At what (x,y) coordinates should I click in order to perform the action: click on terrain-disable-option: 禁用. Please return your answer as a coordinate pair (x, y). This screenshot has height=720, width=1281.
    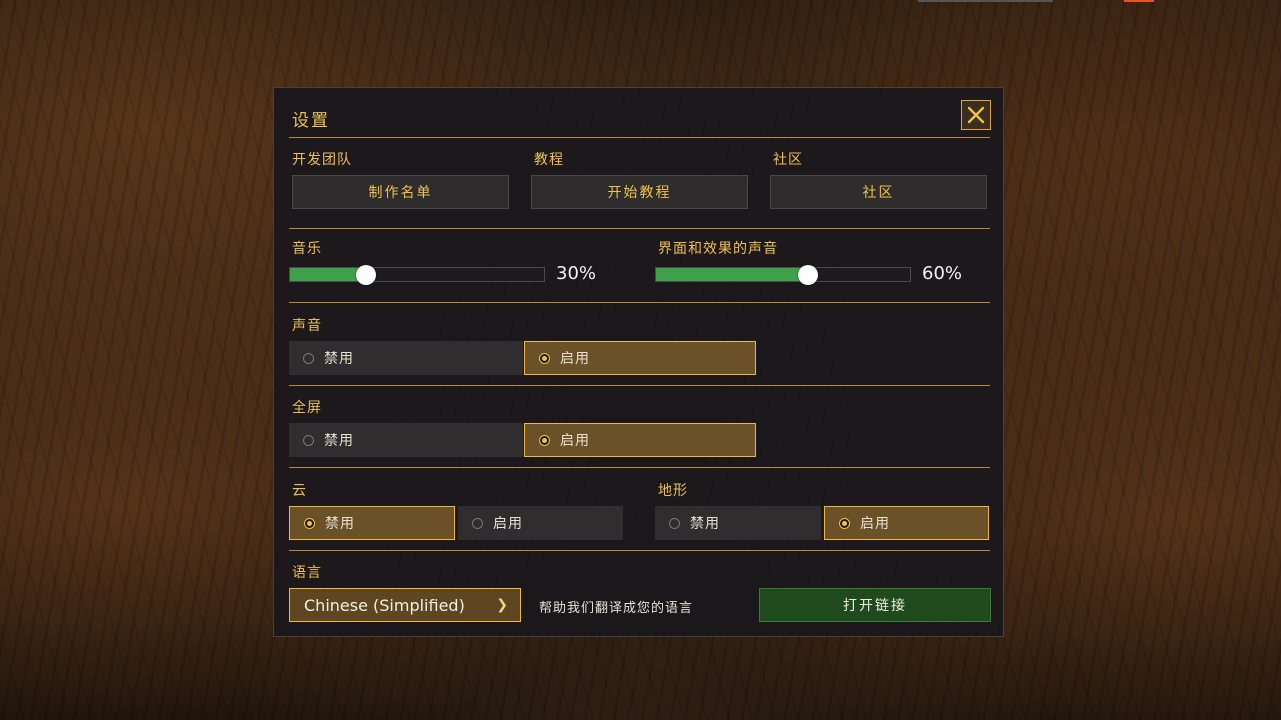
    Looking at the image, I should click on (738, 523).